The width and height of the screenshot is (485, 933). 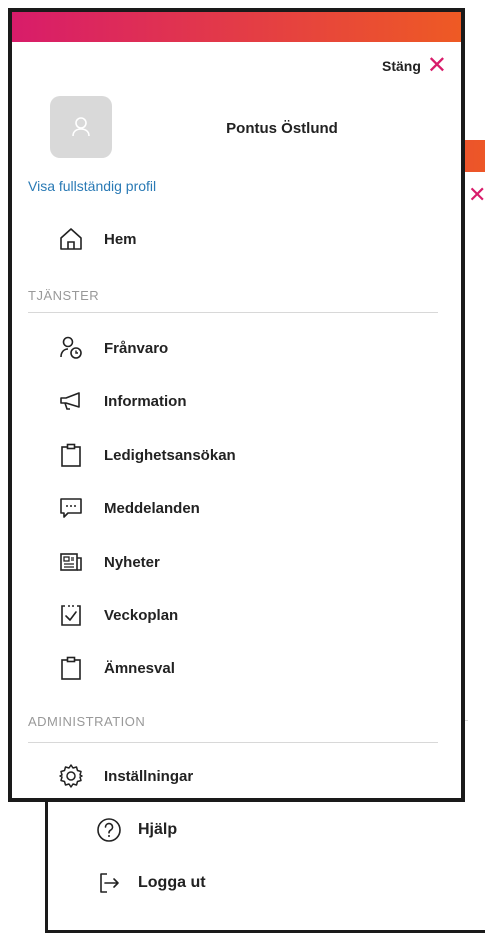 I want to click on logout-icon, so click(x=109, y=883).